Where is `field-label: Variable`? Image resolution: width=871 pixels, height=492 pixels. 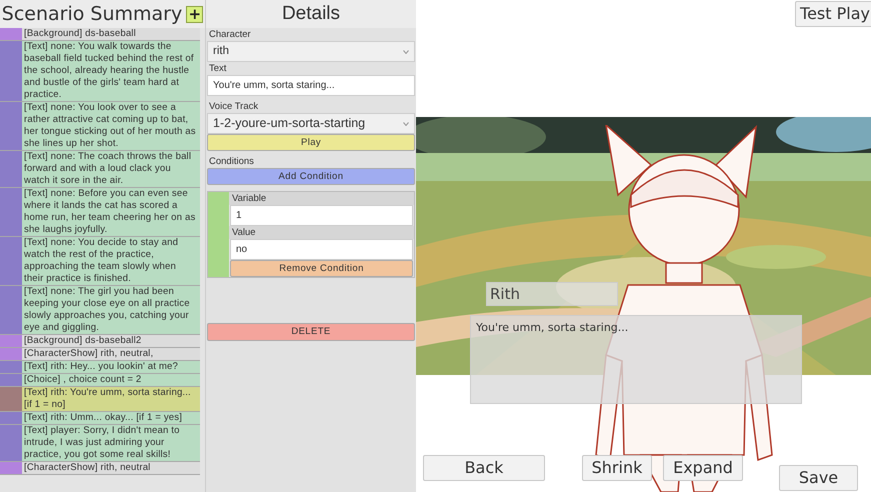
field-label: Variable is located at coordinates (321, 198).